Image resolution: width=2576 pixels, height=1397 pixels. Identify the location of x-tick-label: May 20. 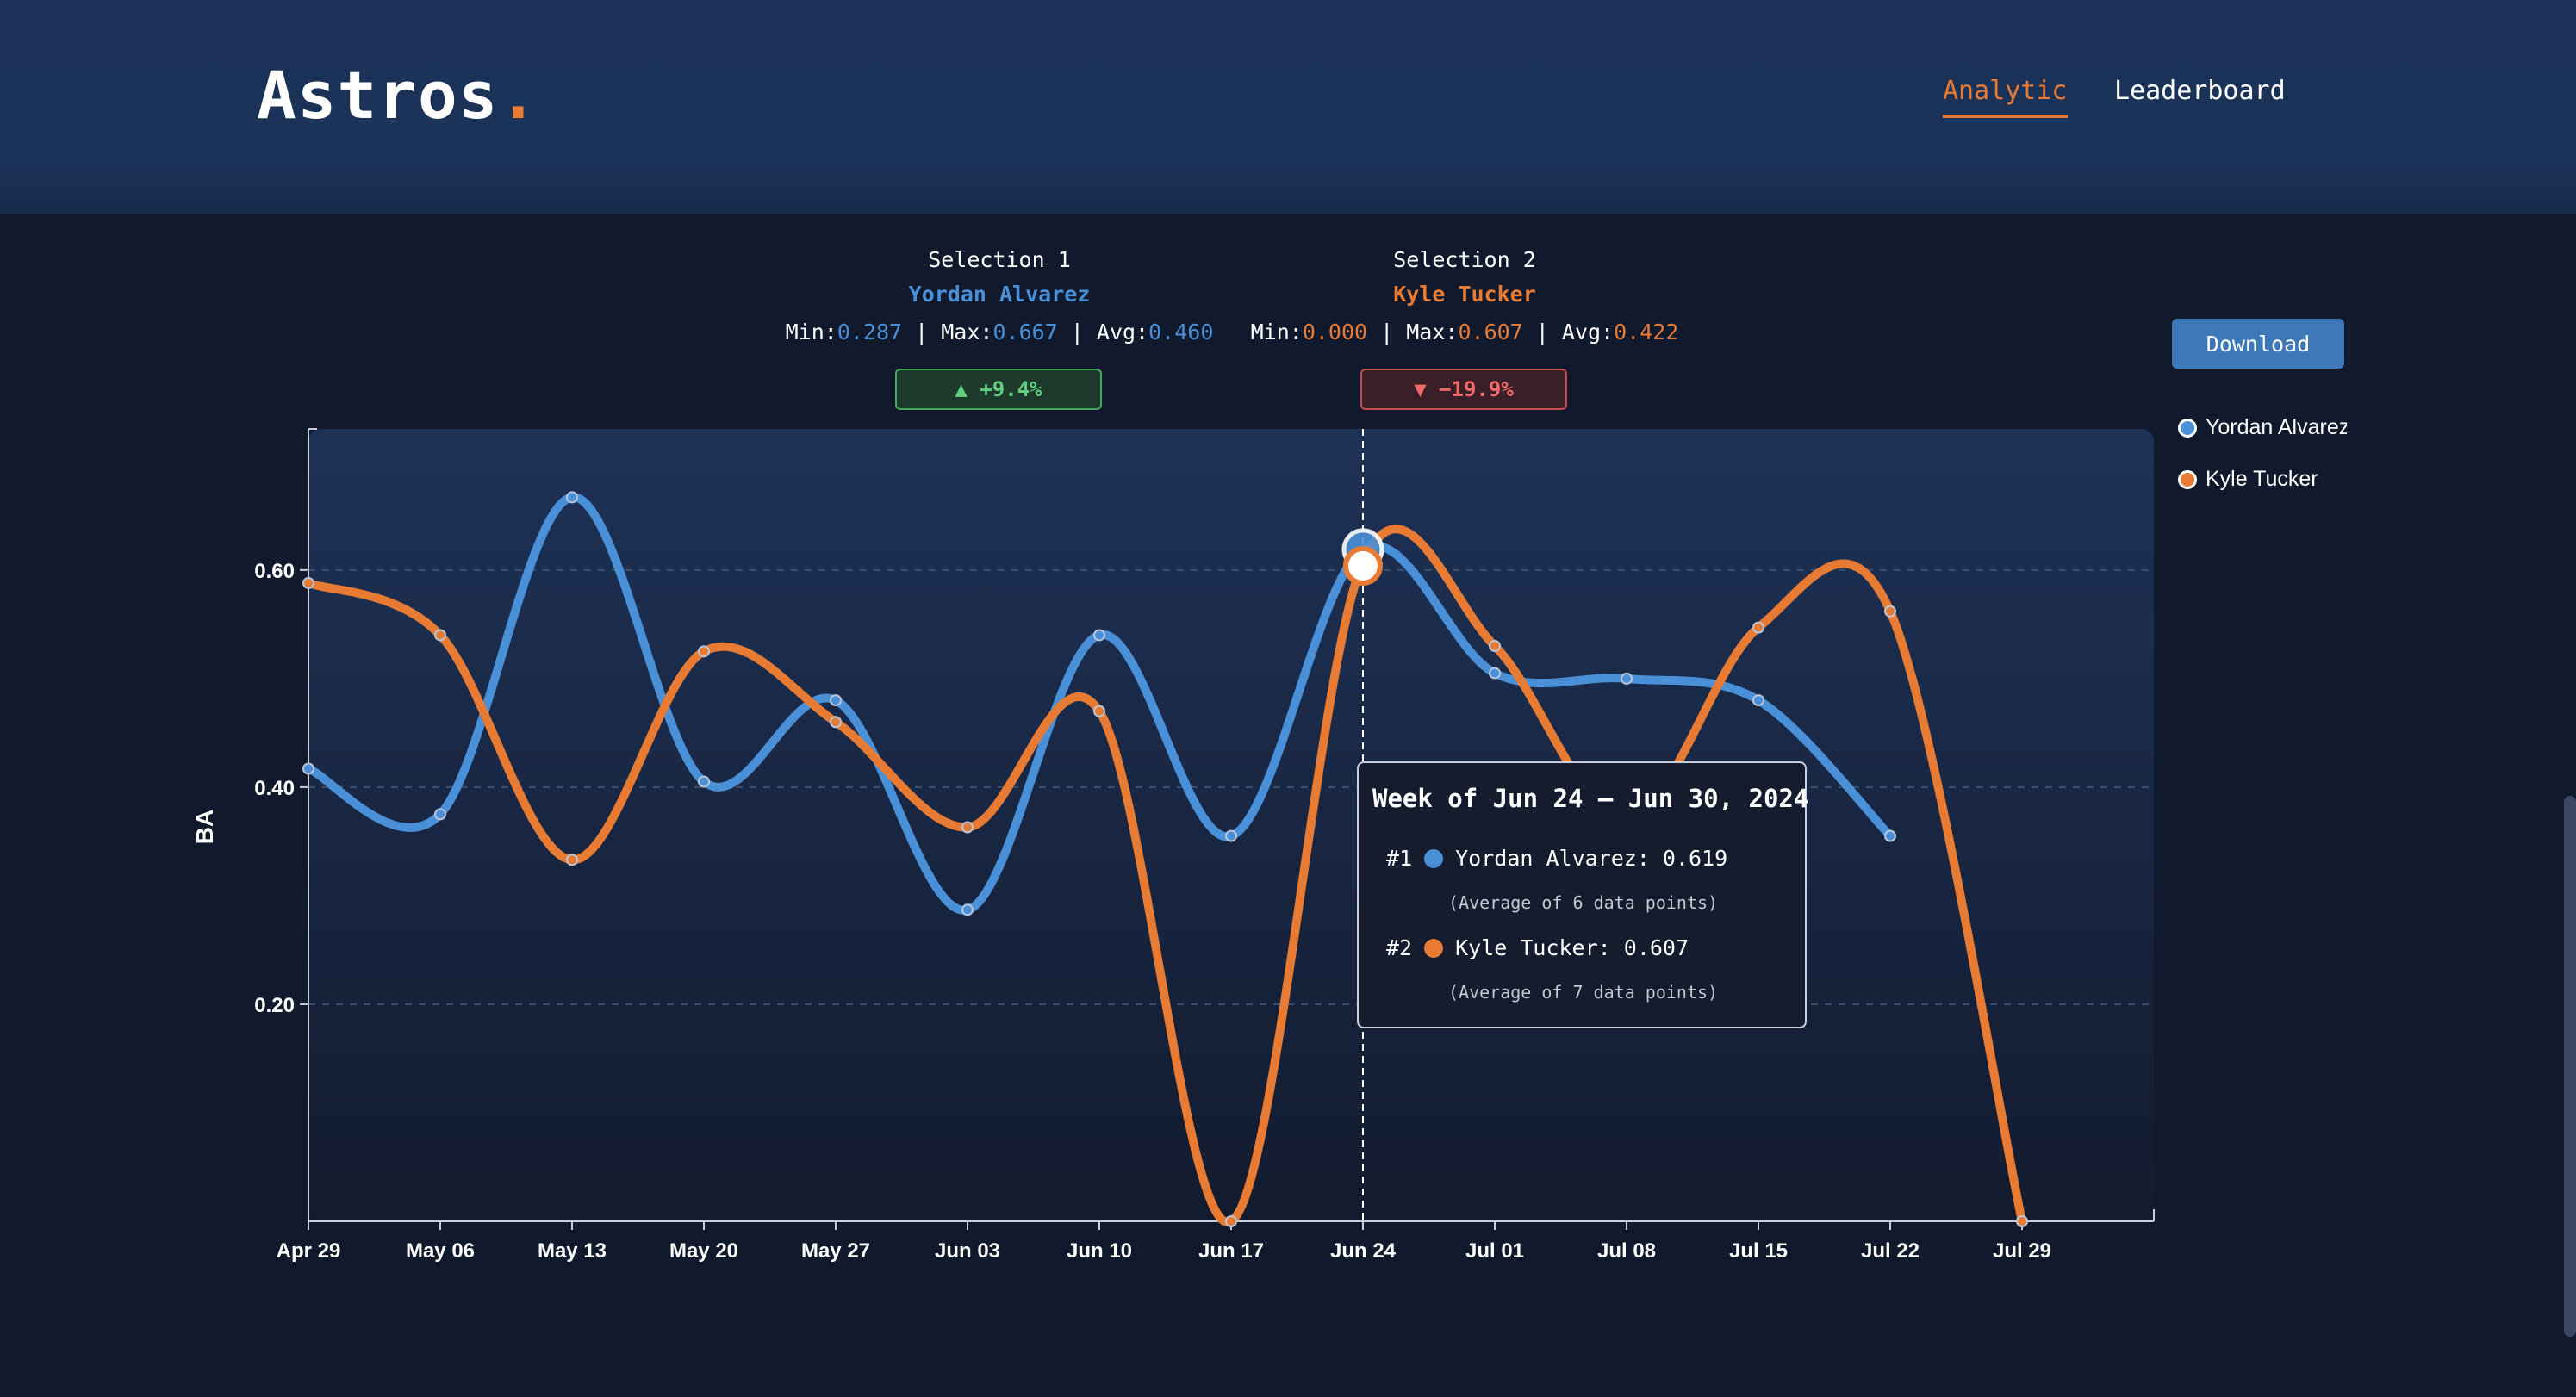
(704, 1251).